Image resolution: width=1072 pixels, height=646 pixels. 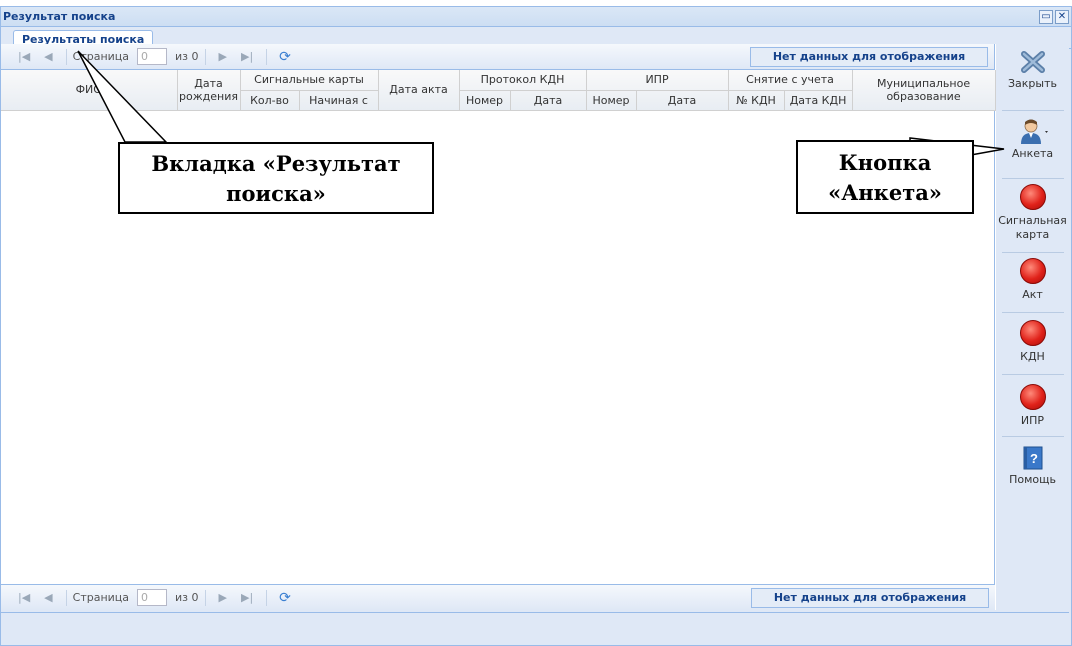 What do you see at coordinates (1032, 227) in the screenshot?
I see `signal-card-button-label: Сигнальная карта` at bounding box center [1032, 227].